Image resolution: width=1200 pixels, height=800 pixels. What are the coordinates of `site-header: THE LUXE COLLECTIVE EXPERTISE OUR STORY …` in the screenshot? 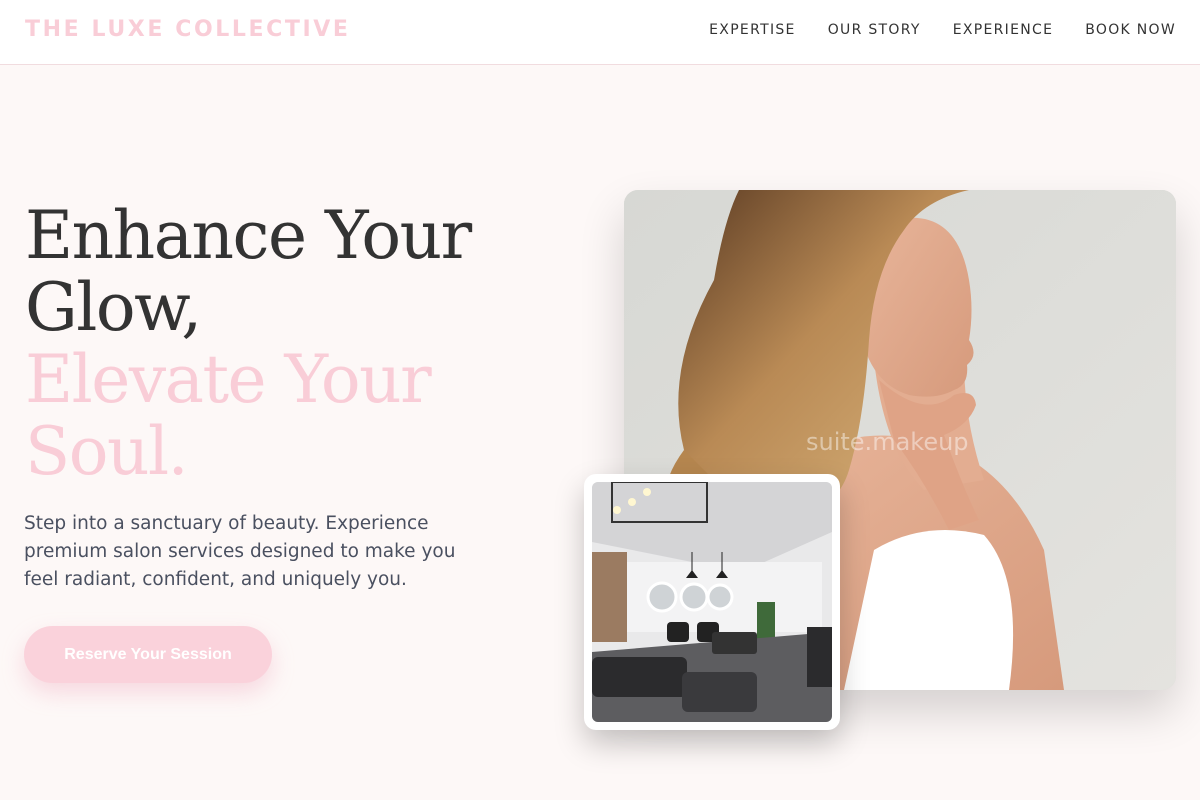 It's located at (600, 32).